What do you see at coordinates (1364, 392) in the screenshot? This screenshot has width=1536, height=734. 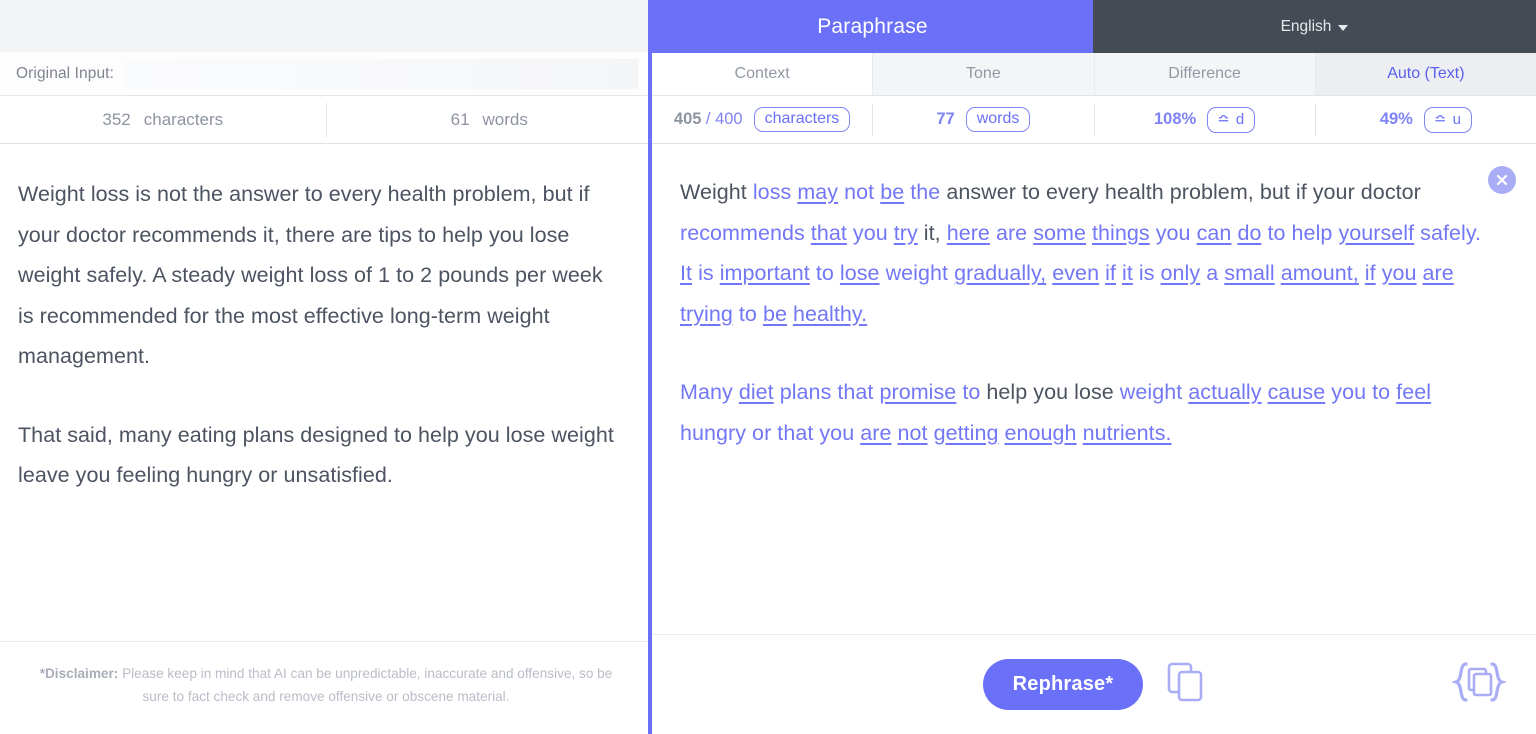 I see `output-token: you to` at bounding box center [1364, 392].